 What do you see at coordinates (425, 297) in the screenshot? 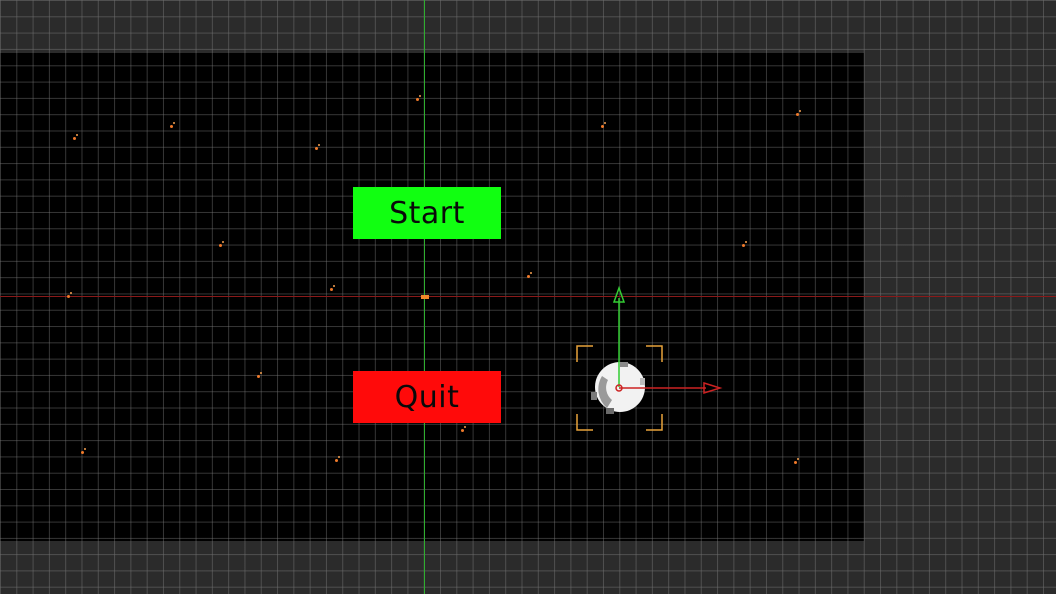
I see `origin-marker` at bounding box center [425, 297].